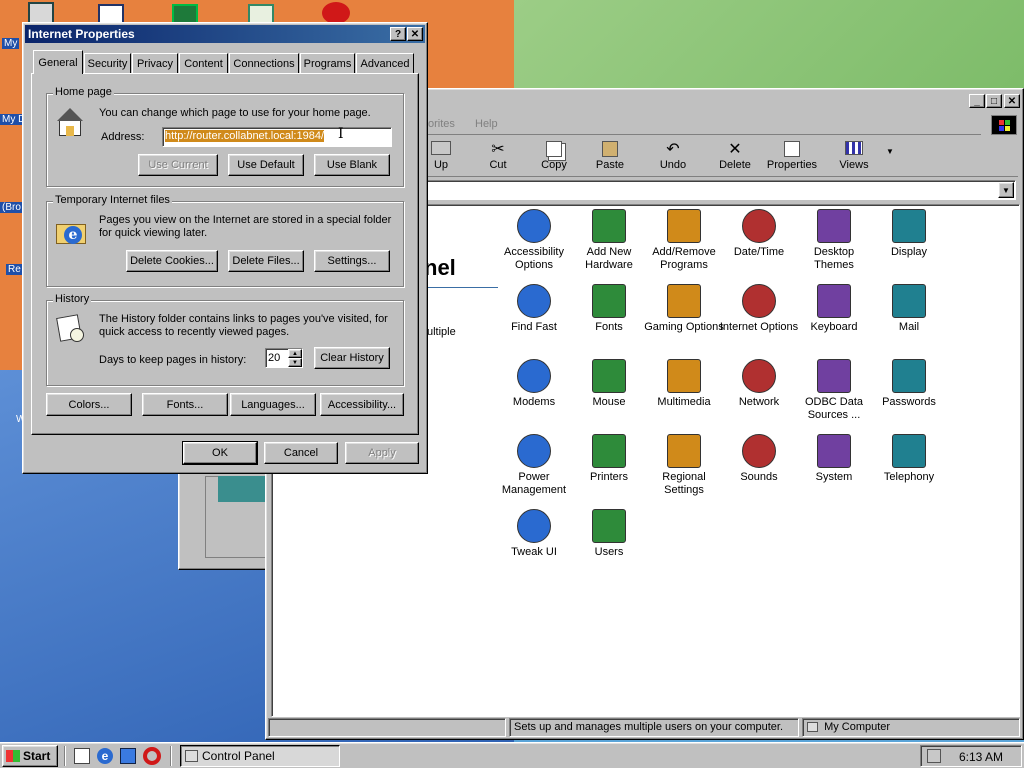 This screenshot has width=1024, height=768. Describe the element at coordinates (107, 63) in the screenshot. I see `tab-security: Security` at that location.